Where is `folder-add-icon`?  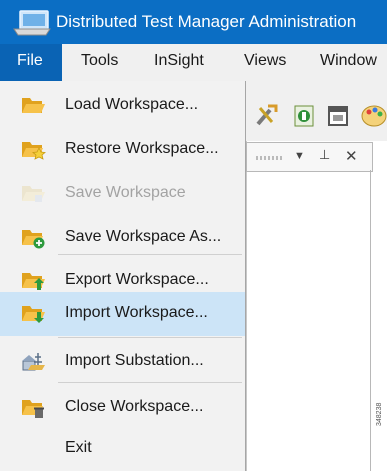
folder-add-icon is located at coordinates (33, 239).